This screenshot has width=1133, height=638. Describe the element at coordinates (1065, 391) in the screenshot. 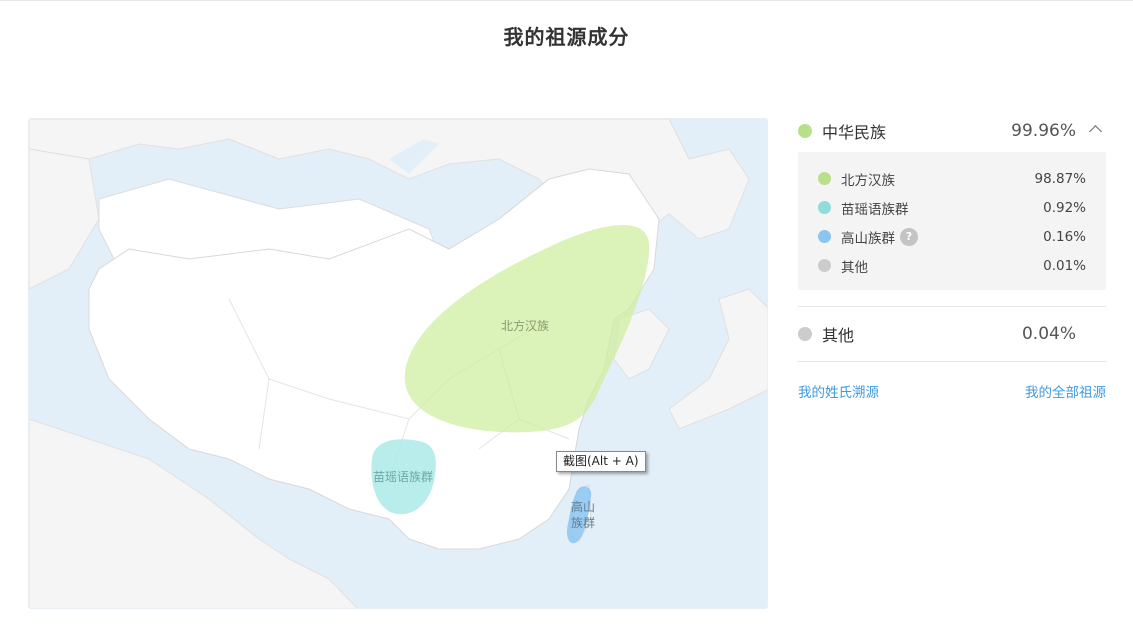

I see `all-ancestry-link: 我的全部祖源` at that location.